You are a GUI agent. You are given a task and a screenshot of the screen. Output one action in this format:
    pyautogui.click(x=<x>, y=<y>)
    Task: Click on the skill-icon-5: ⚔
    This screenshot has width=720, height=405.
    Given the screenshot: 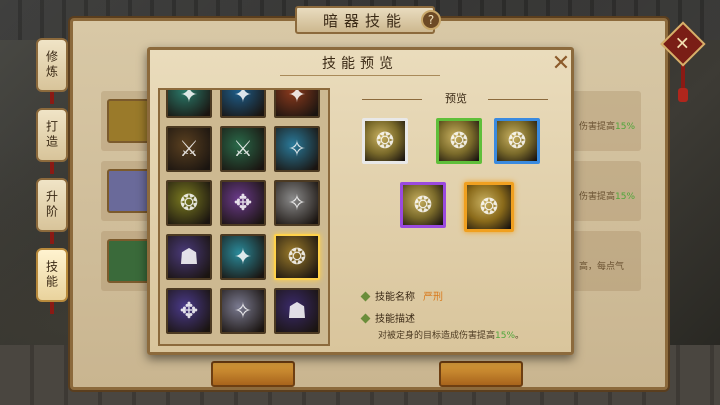 What is the action you would take?
    pyautogui.click(x=243, y=149)
    